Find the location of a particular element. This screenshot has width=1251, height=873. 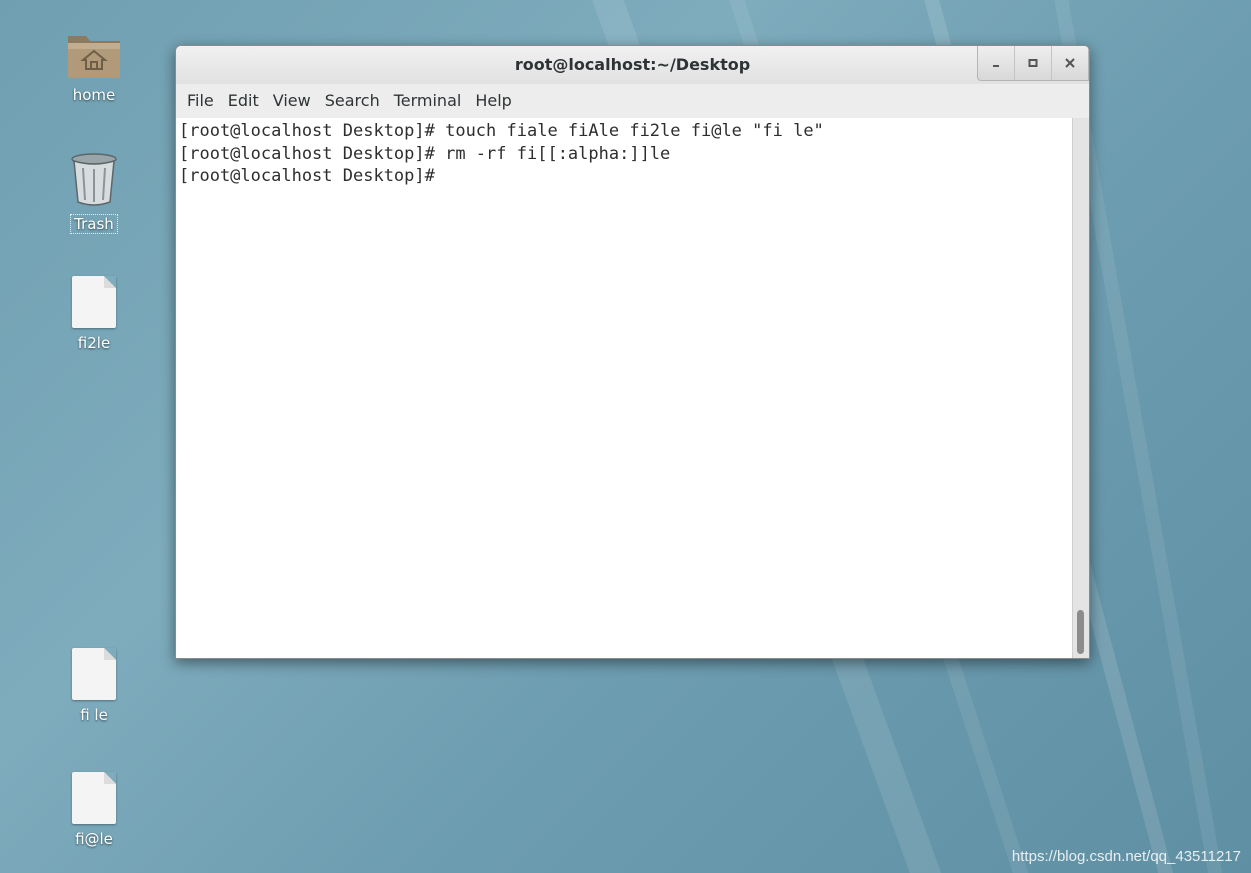

close-button is located at coordinates (1069, 63).